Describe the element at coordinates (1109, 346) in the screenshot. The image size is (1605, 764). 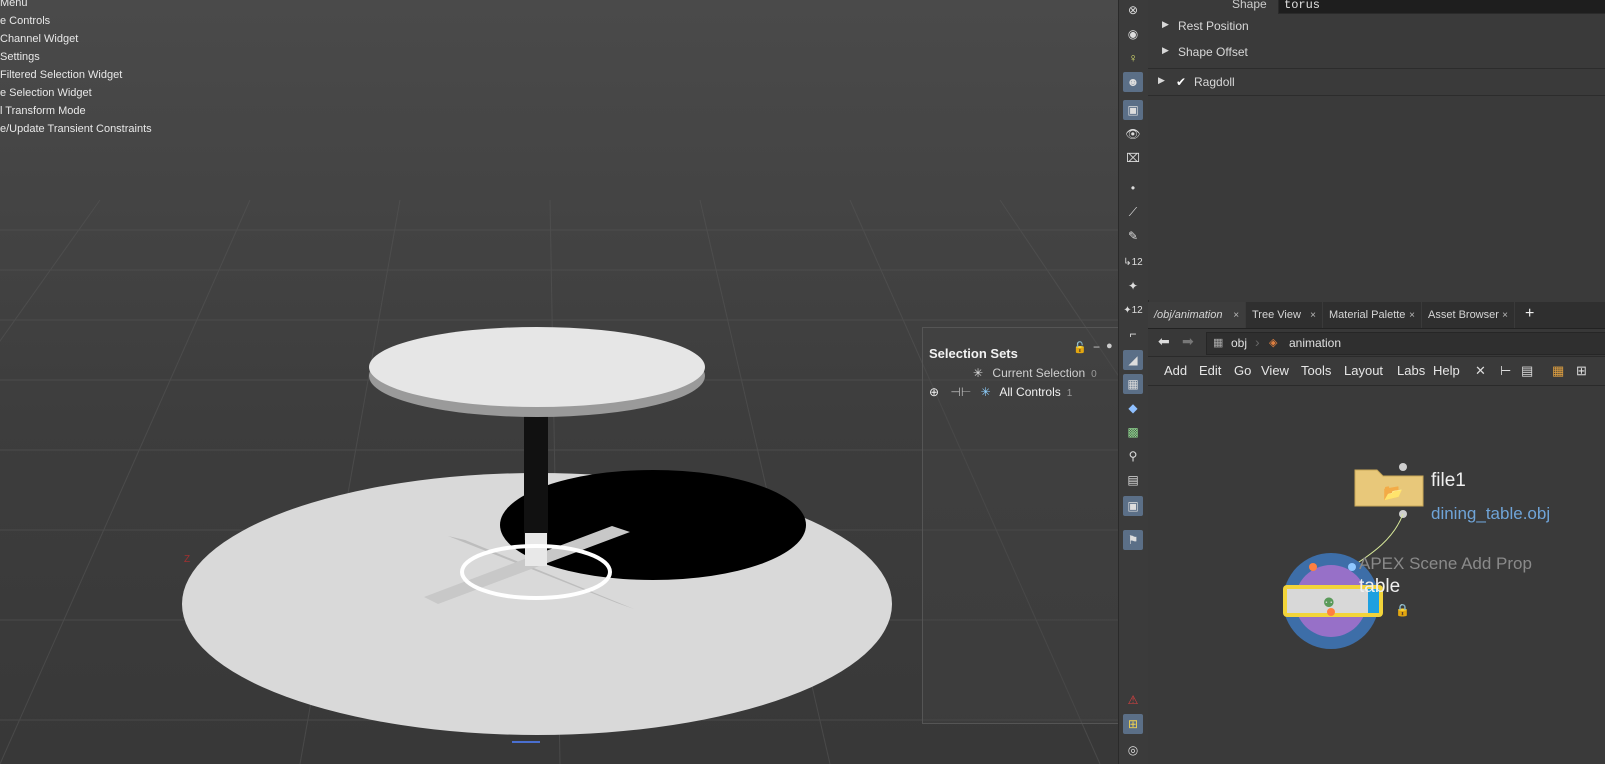
I see `pin-icon: ●` at that location.